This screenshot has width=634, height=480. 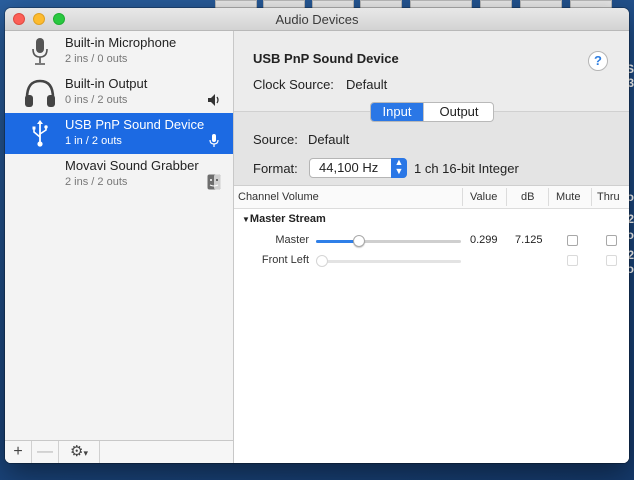 What do you see at coordinates (213, 100) in the screenshot?
I see `speaker-icon` at bounding box center [213, 100].